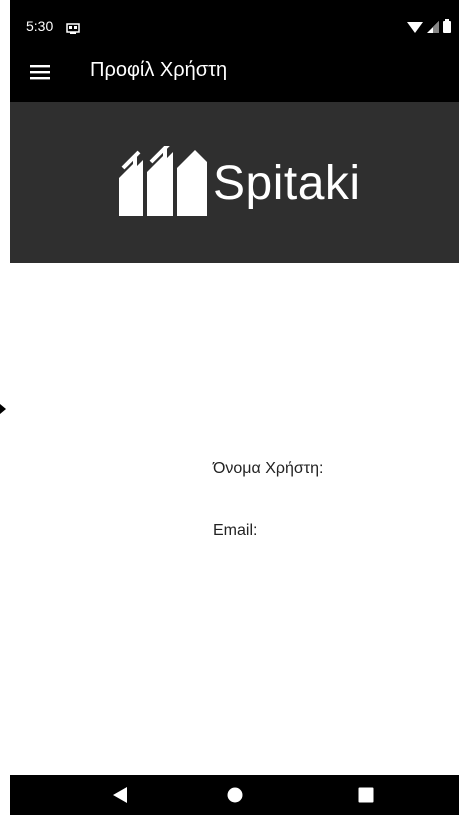  I want to click on wifi-icon, so click(415, 27).